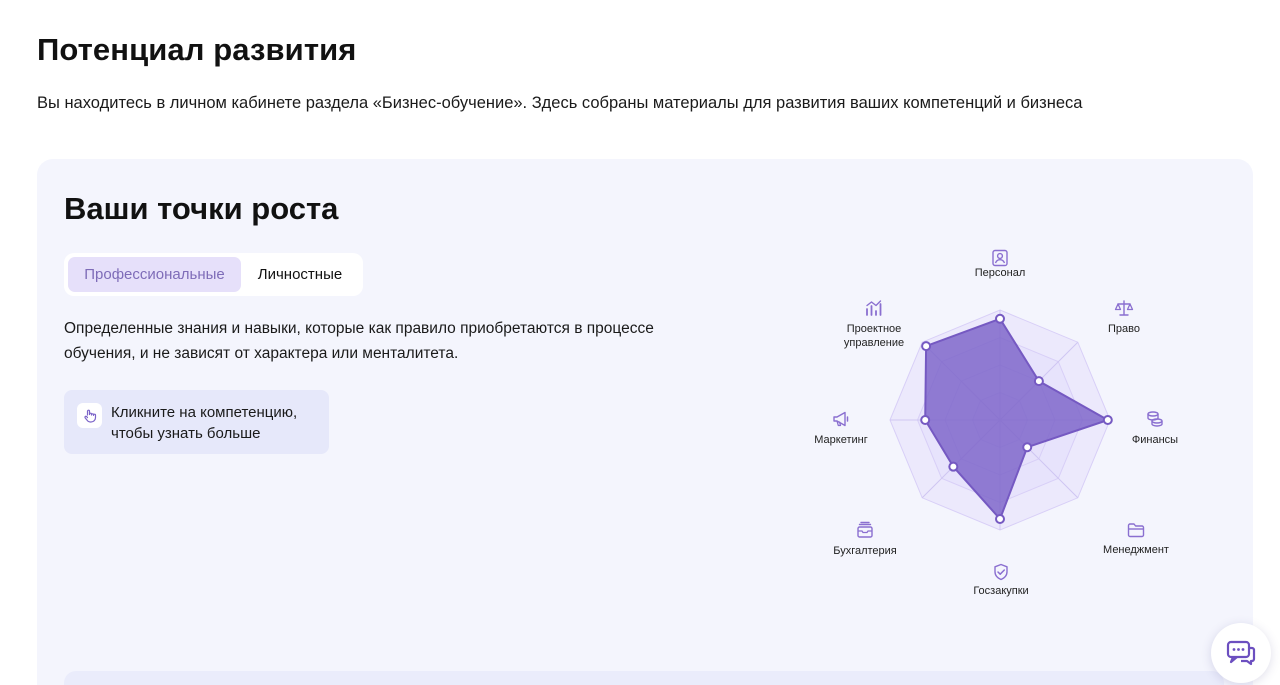 This screenshot has height=685, width=1280. I want to click on radar-category-label: Бухгалтерия, so click(865, 551).